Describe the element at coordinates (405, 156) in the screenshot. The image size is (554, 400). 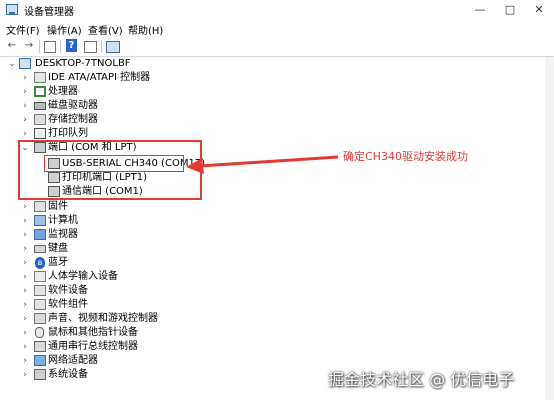
I see `annotation-text: 确定CH340驱动安装成功` at that location.